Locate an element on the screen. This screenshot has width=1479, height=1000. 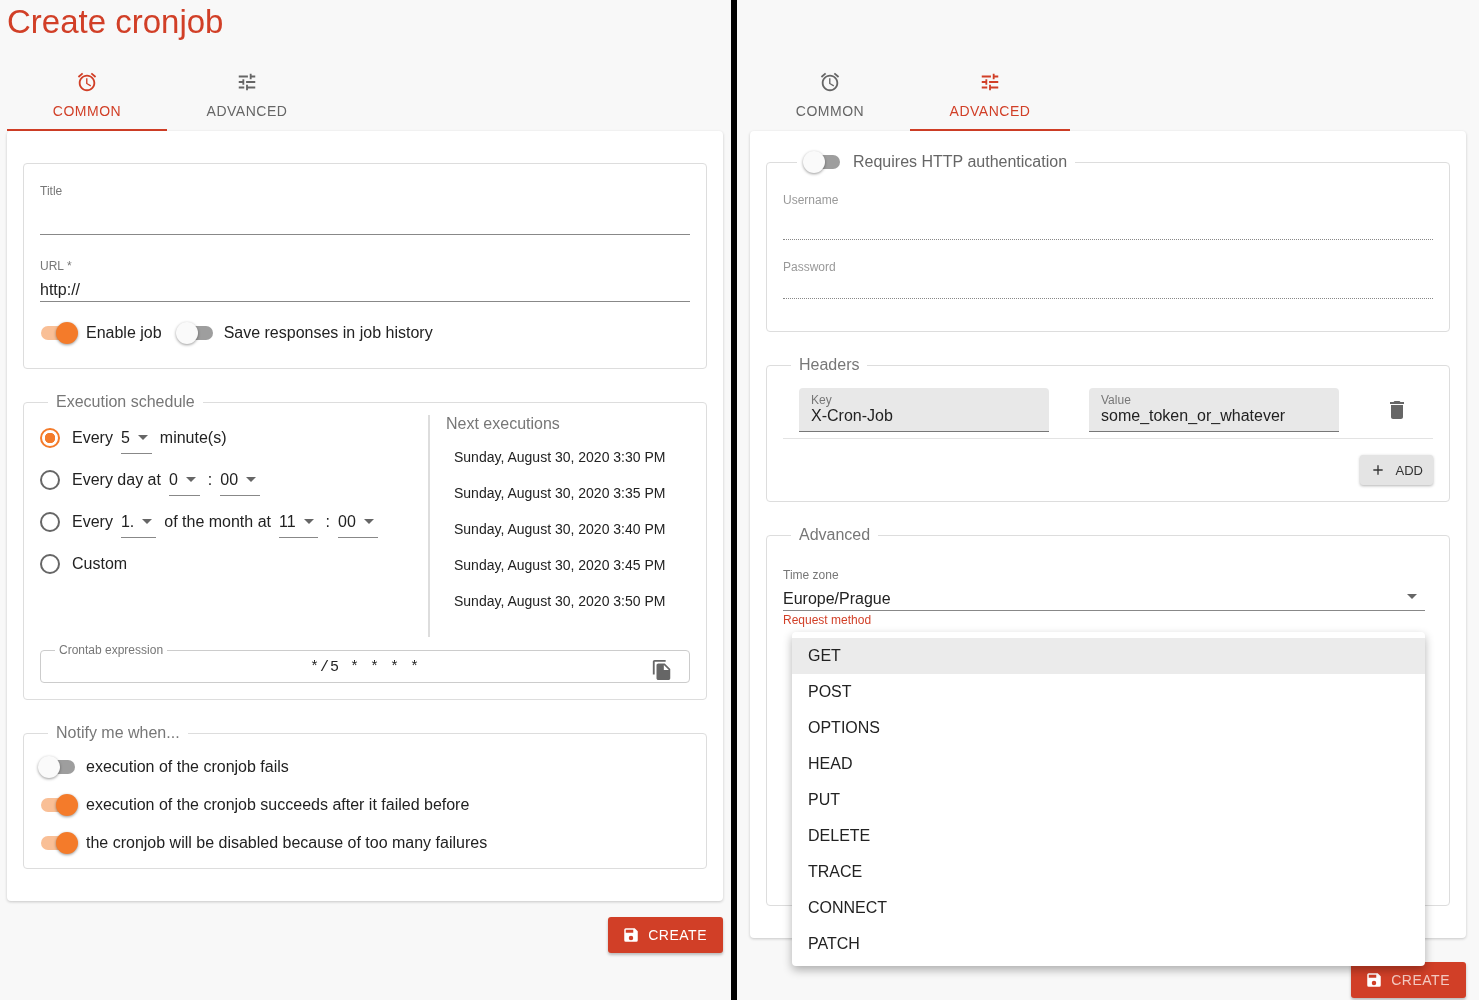
execution-time: Sunday, August 30, 2020 3:45 PM is located at coordinates (560, 566).